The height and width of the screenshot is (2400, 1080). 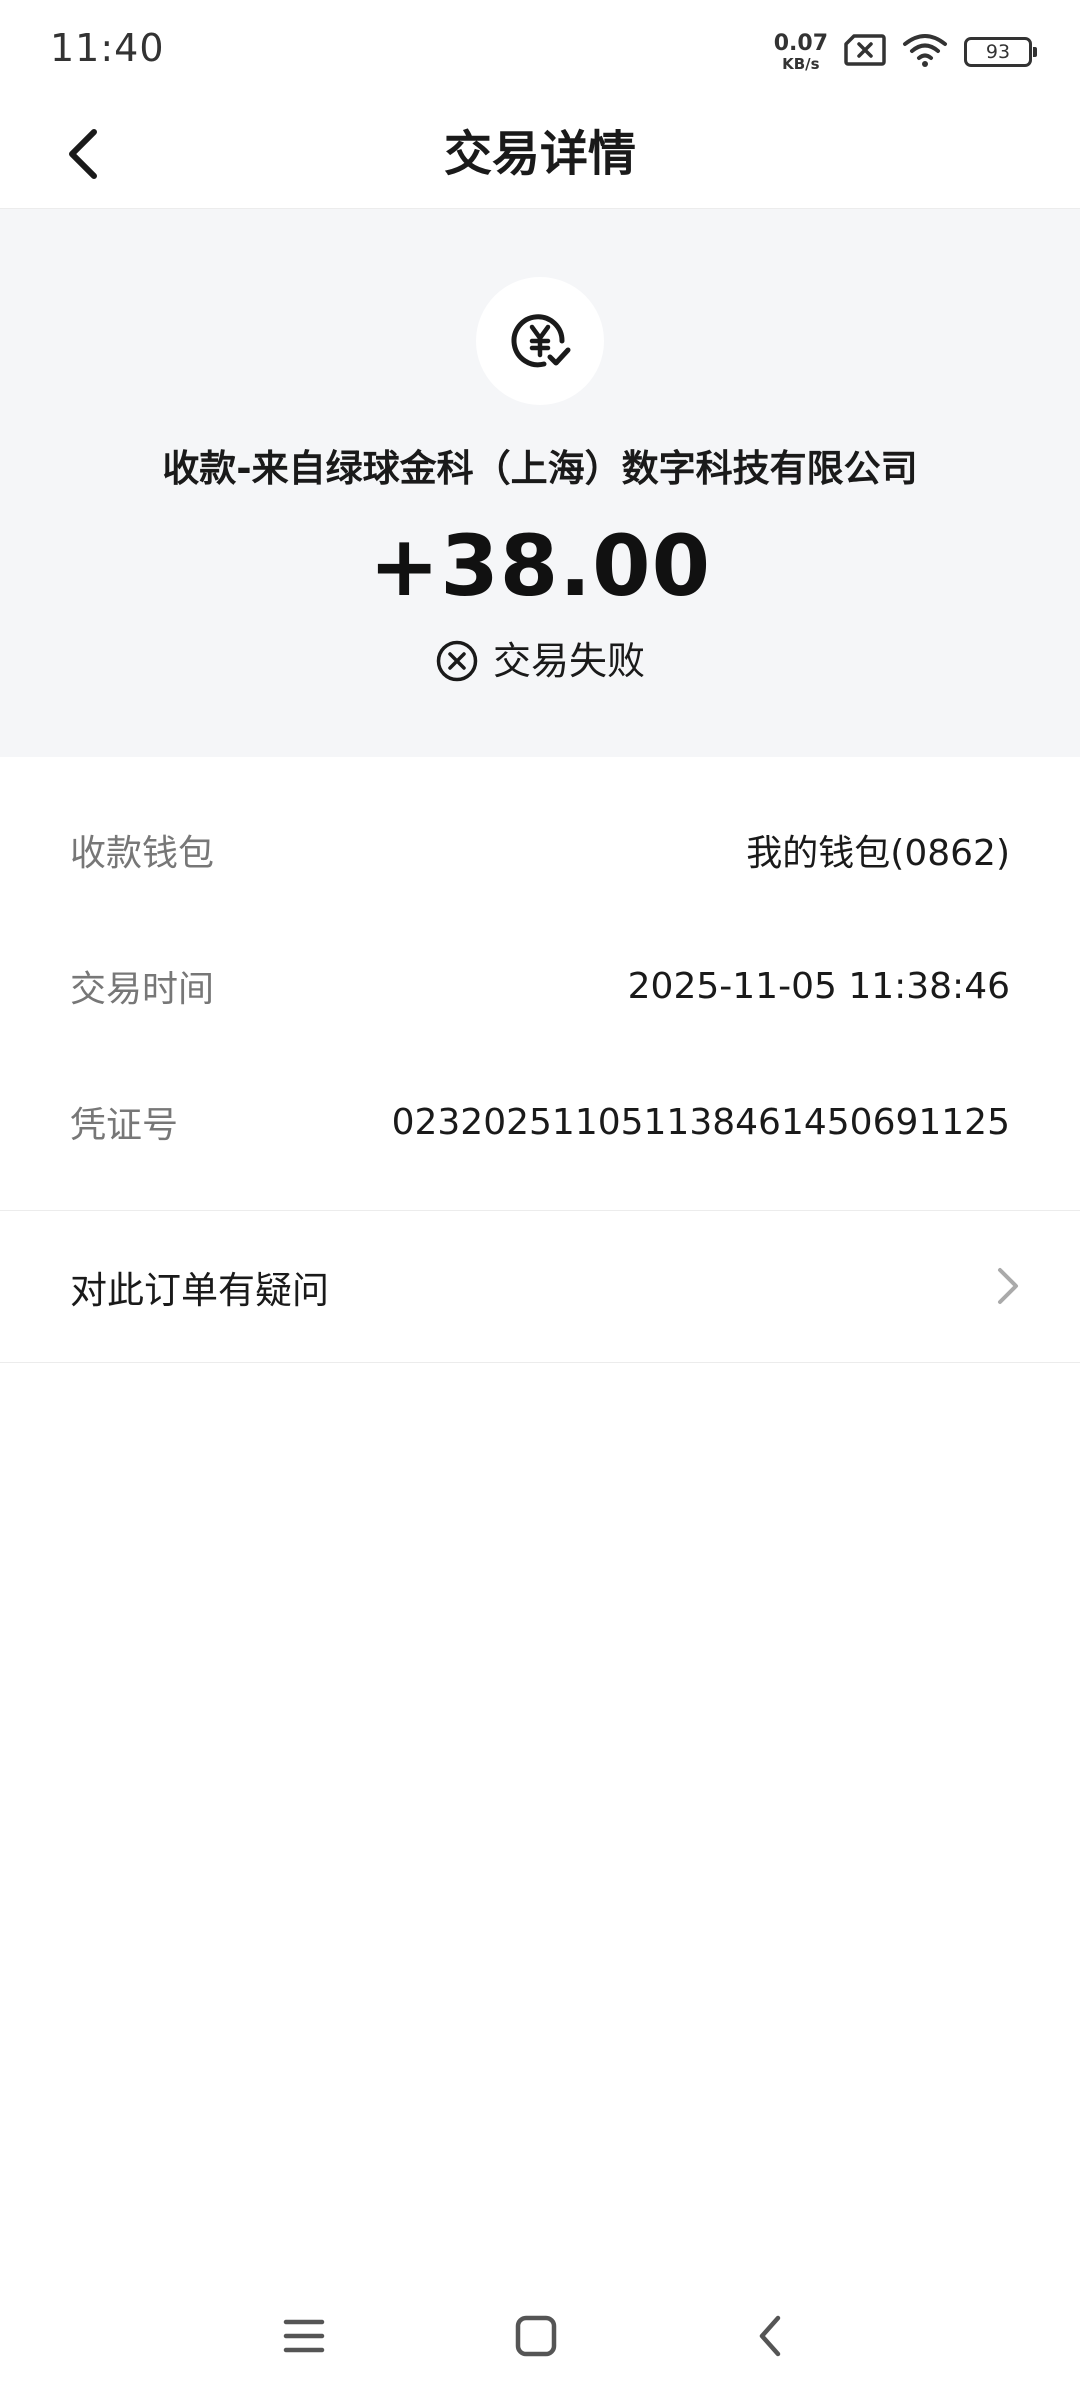 I want to click on transaction-status: 交易失败, so click(x=540, y=661).